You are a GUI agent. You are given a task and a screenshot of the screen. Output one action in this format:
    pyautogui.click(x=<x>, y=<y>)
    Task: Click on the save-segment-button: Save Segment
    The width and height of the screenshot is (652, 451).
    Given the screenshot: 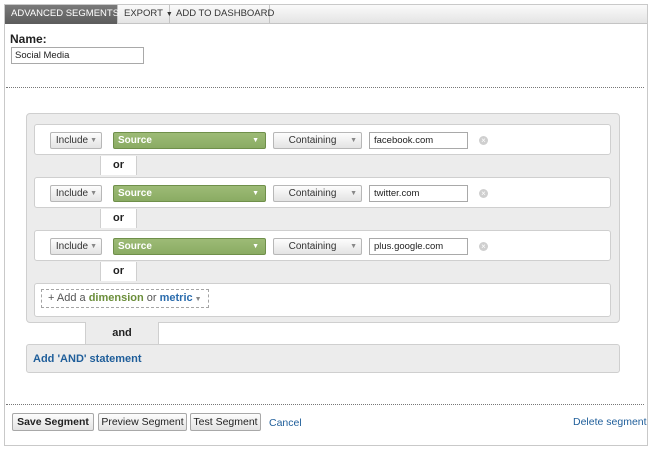 What is the action you would take?
    pyautogui.click(x=53, y=422)
    